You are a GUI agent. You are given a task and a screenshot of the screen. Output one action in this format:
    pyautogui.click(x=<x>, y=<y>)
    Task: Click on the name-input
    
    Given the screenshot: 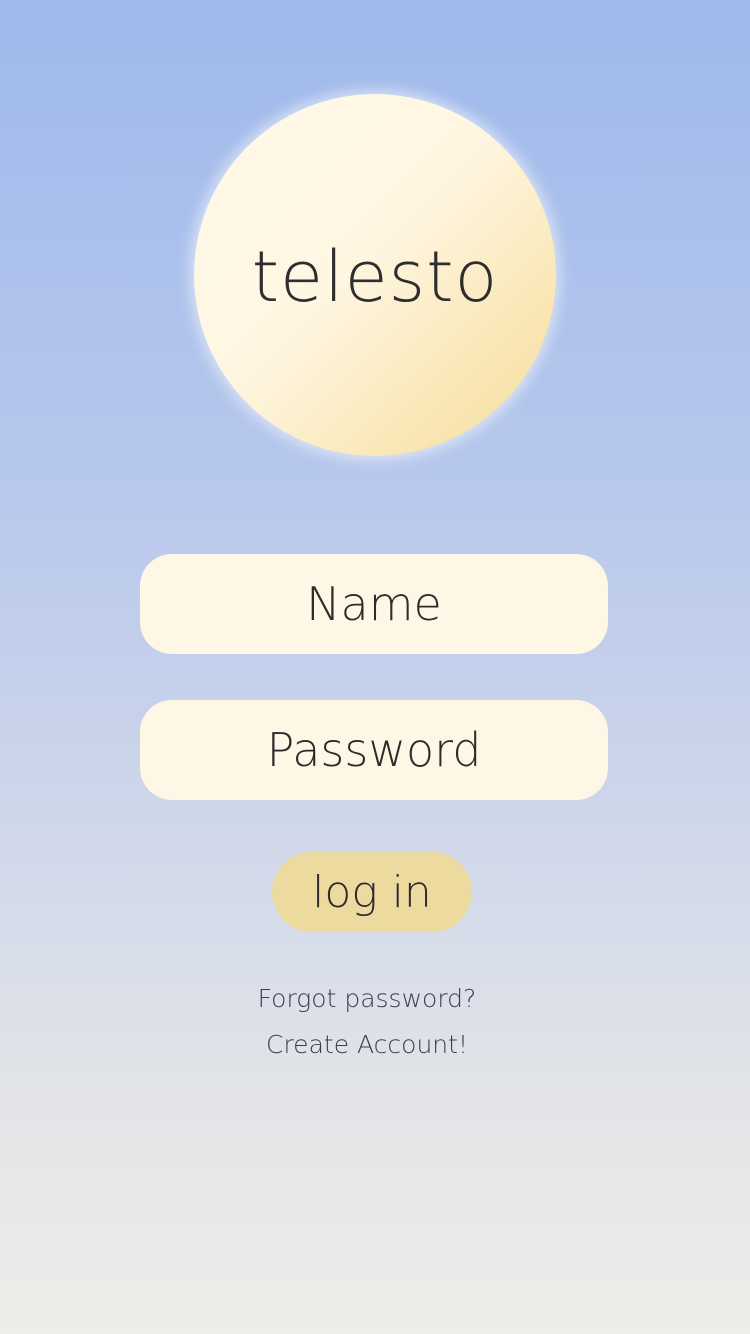 What is the action you would take?
    pyautogui.click(x=374, y=604)
    